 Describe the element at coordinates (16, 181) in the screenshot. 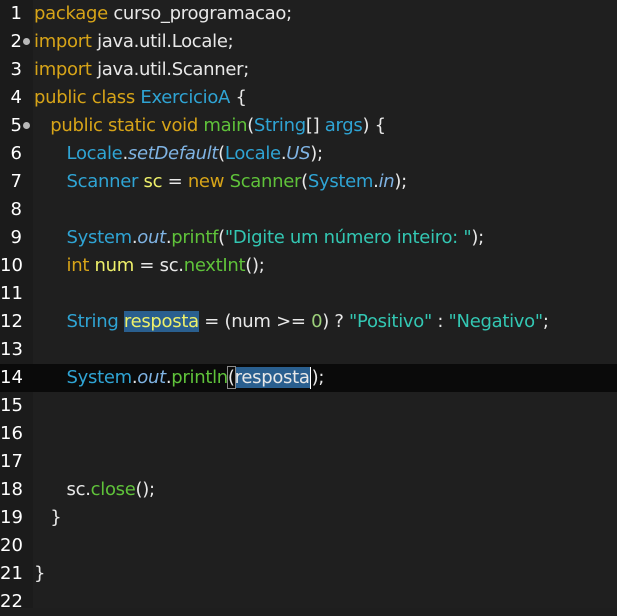

I see `line-number: 7` at that location.